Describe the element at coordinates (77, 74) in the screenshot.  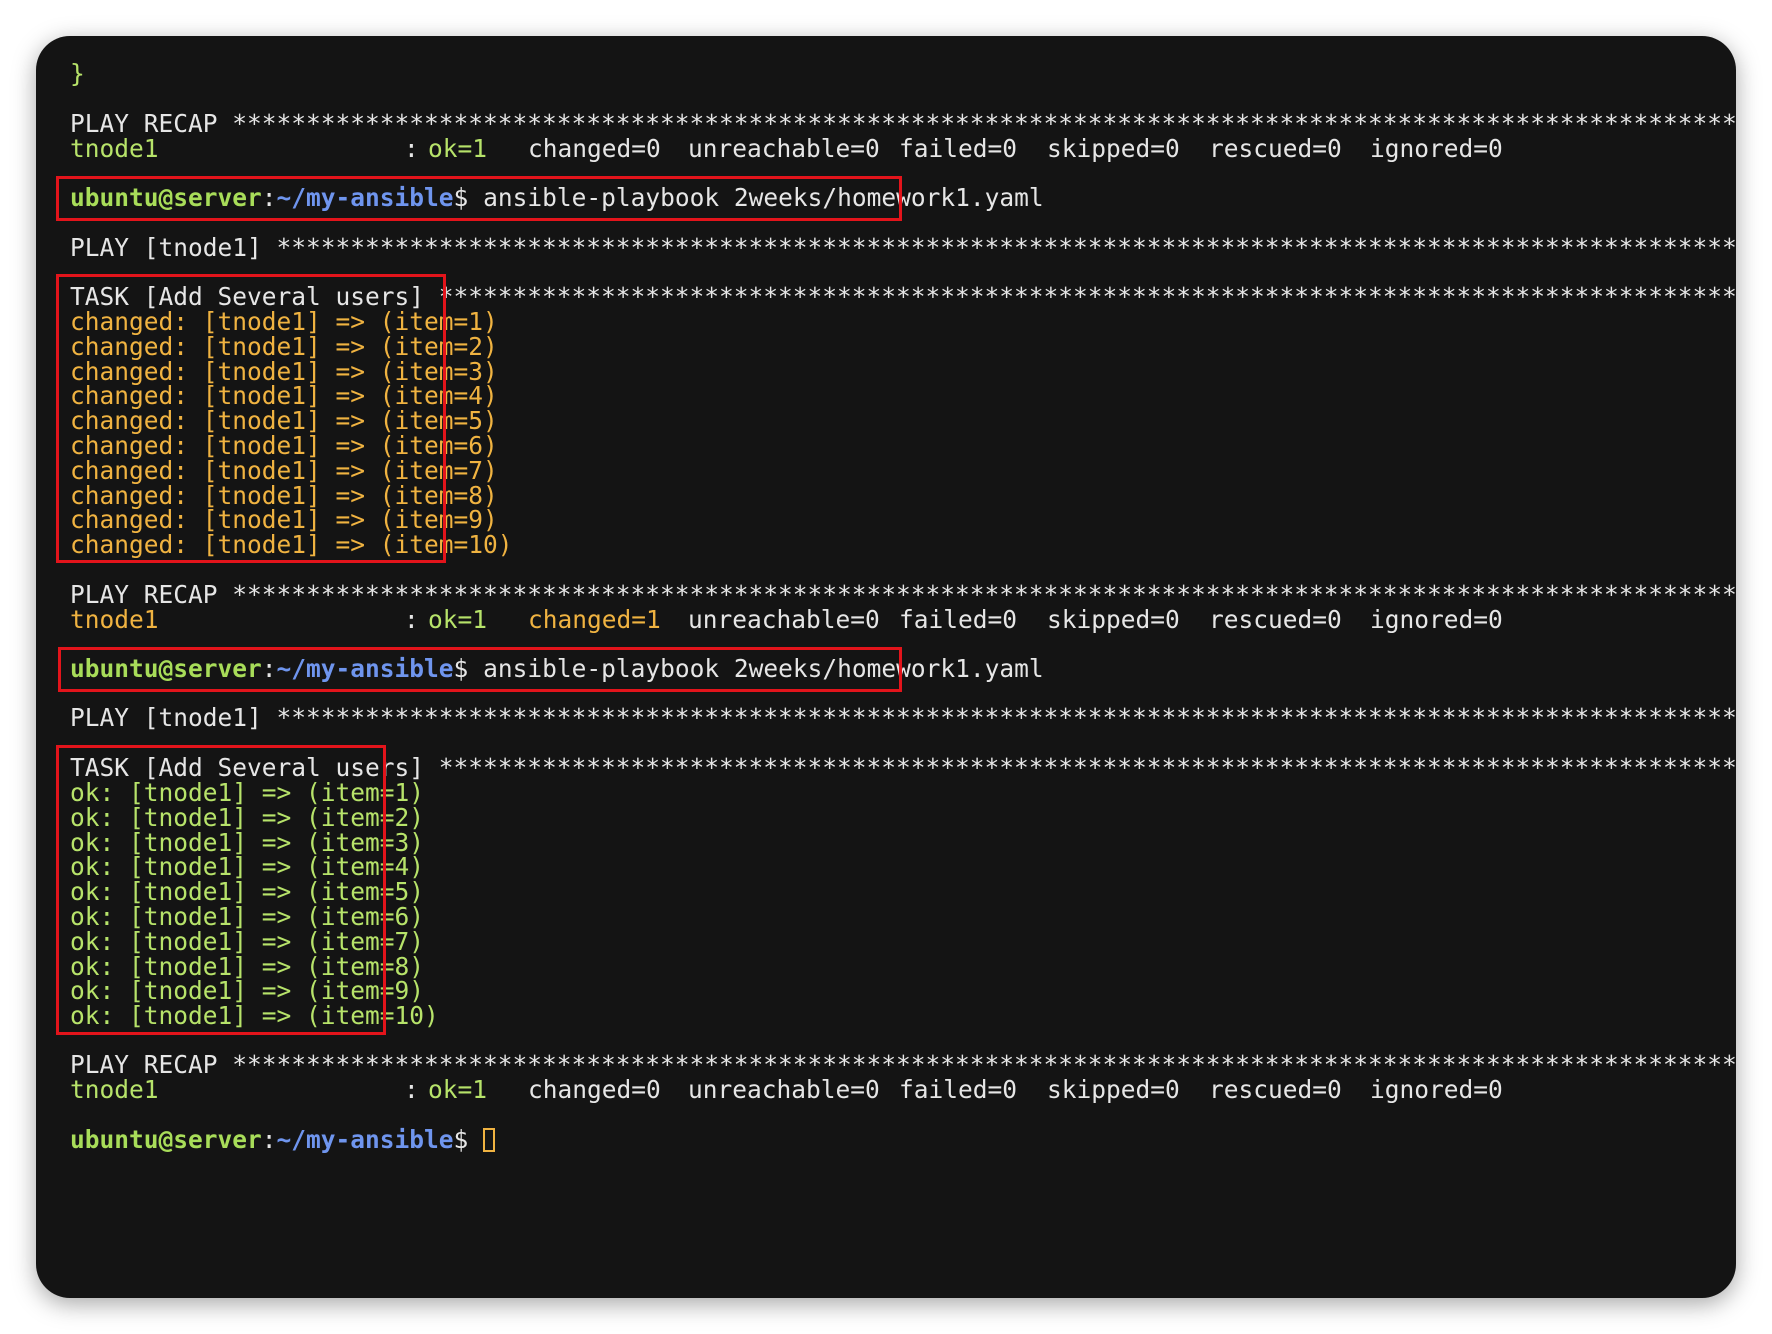
I see `json-closing-brace: }` at that location.